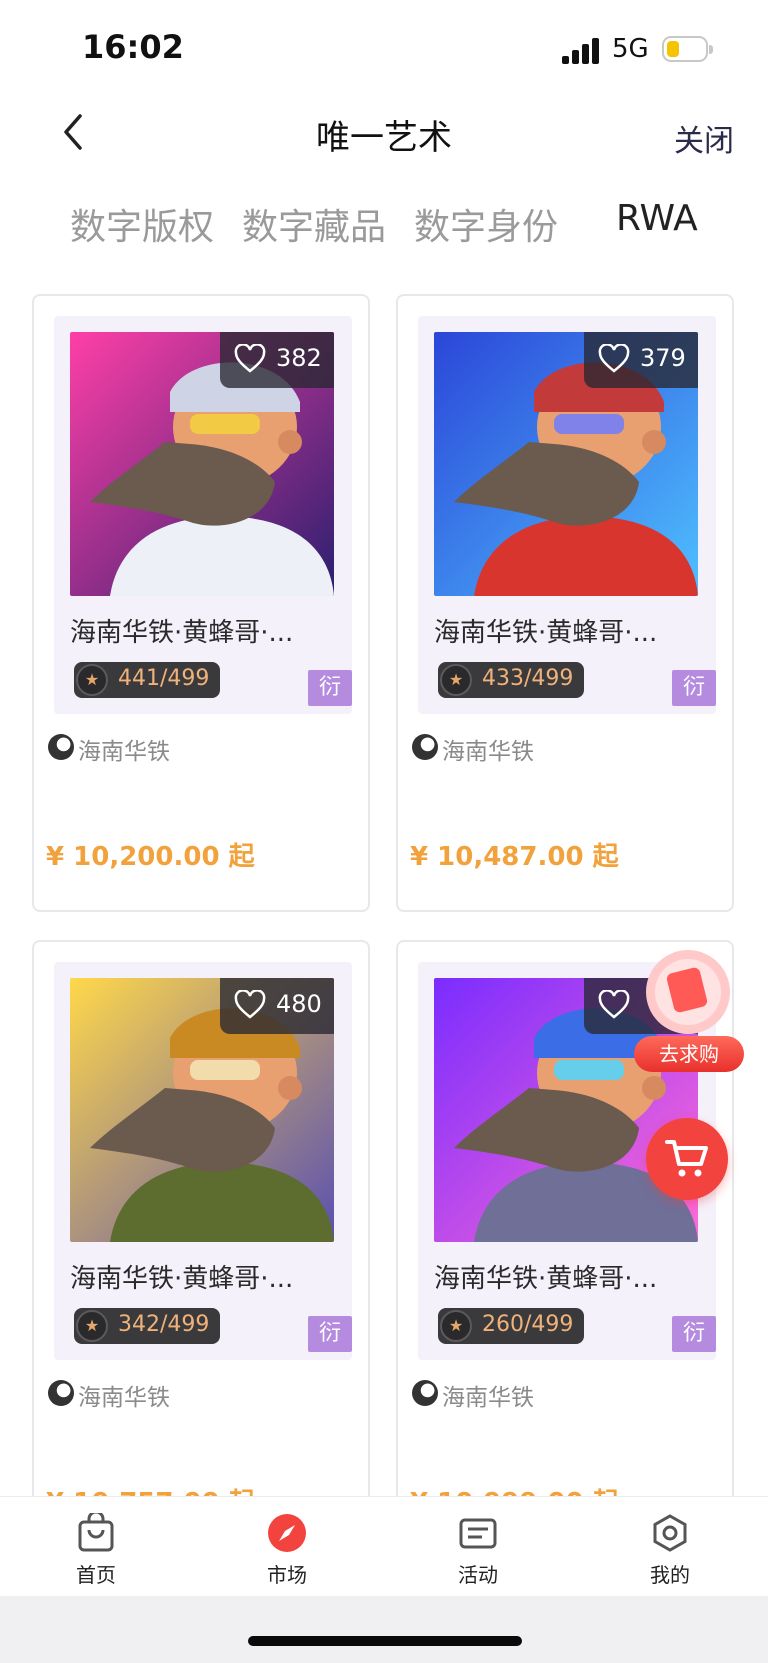  What do you see at coordinates (581, 51) in the screenshot?
I see `signal-icon` at bounding box center [581, 51].